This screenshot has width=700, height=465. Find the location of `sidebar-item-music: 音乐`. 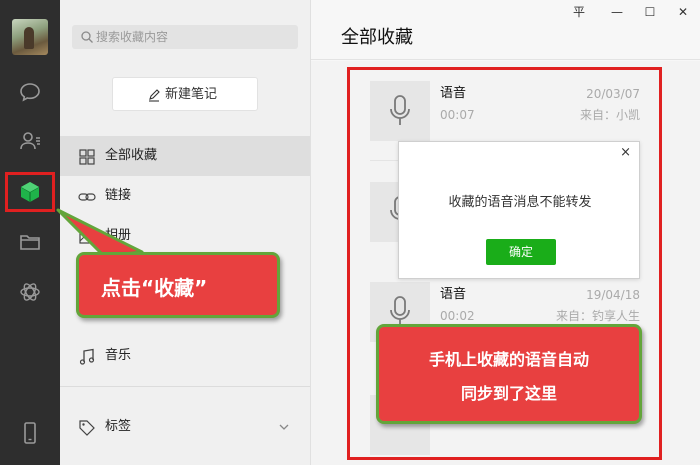

sidebar-item-music: 音乐 is located at coordinates (185, 356).